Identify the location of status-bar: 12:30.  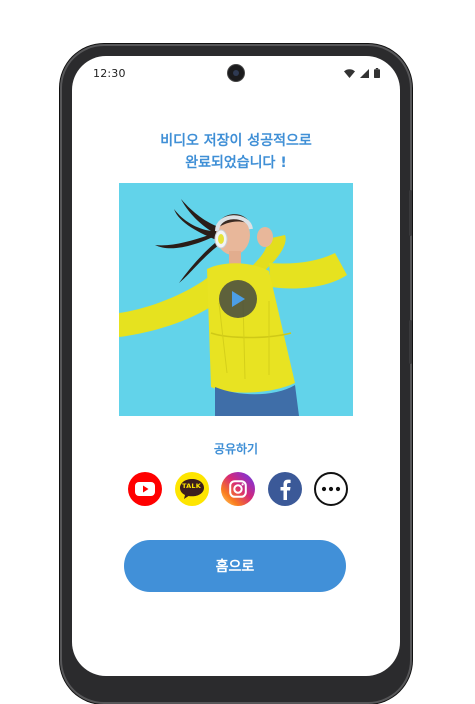
(236, 73).